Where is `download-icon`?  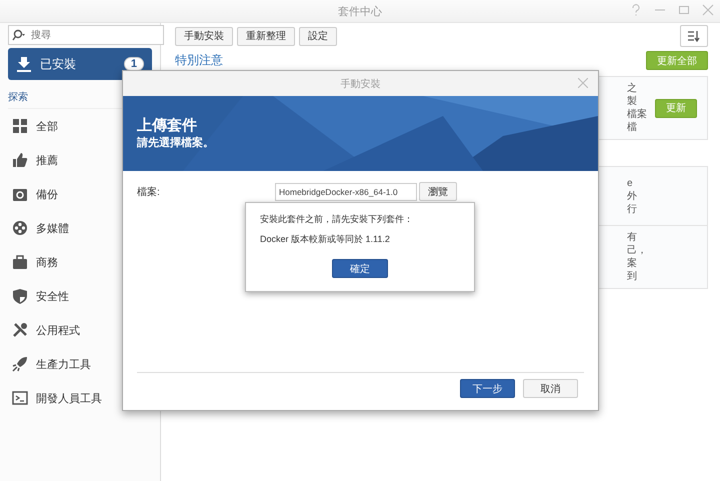 download-icon is located at coordinates (24, 64).